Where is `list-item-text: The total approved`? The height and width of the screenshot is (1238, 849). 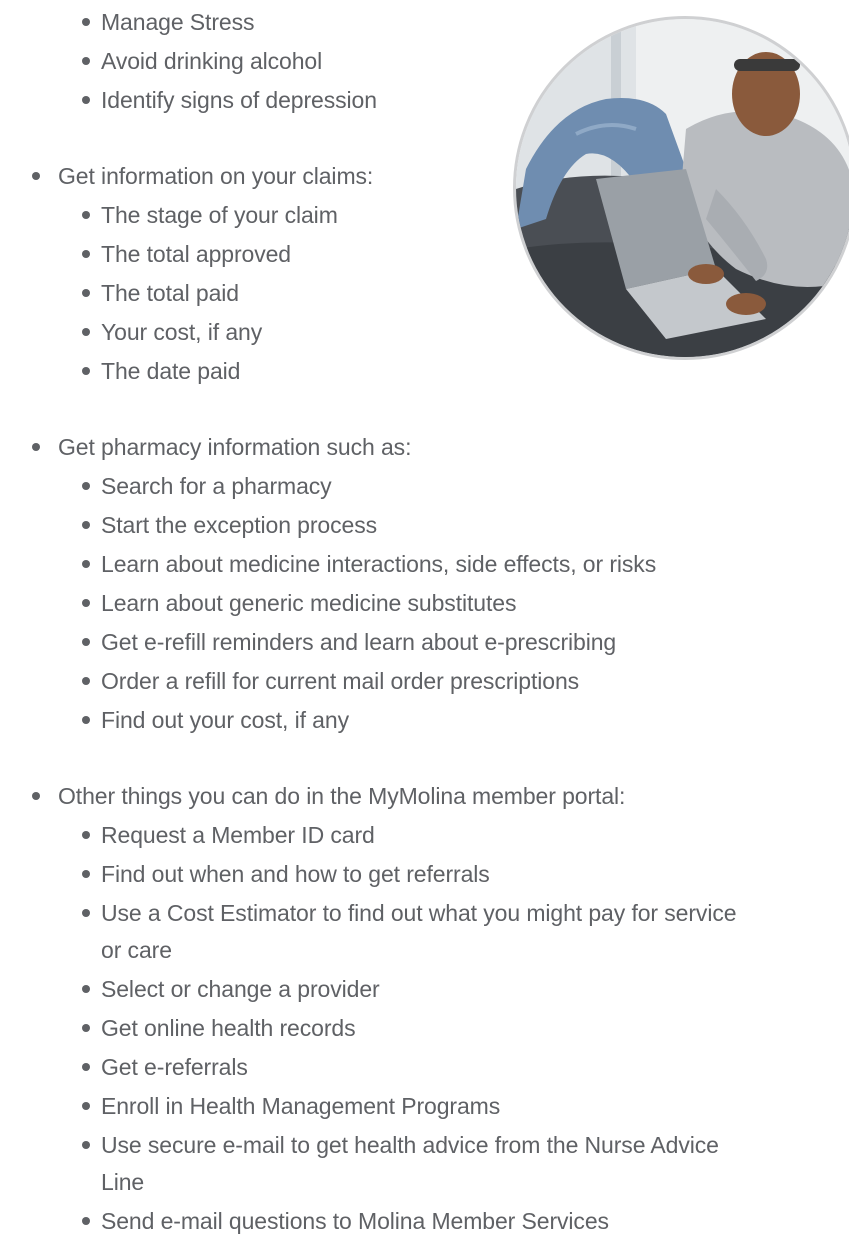 list-item-text: The total approved is located at coordinates (196, 254).